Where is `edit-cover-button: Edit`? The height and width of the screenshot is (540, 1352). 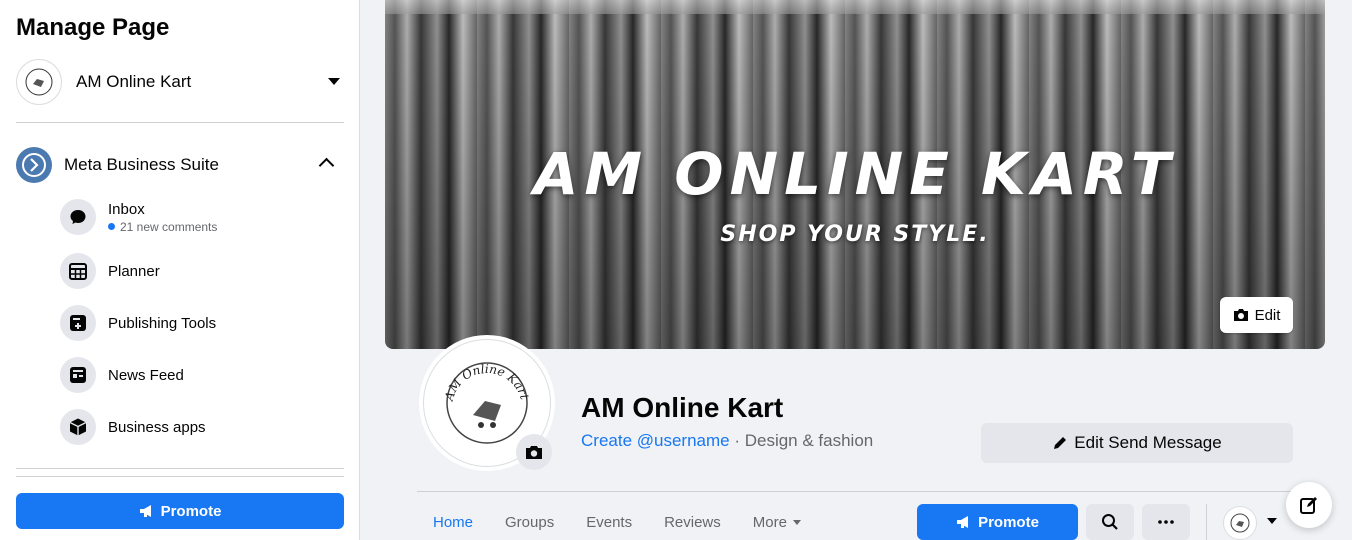
edit-cover-button: Edit is located at coordinates (1256, 315).